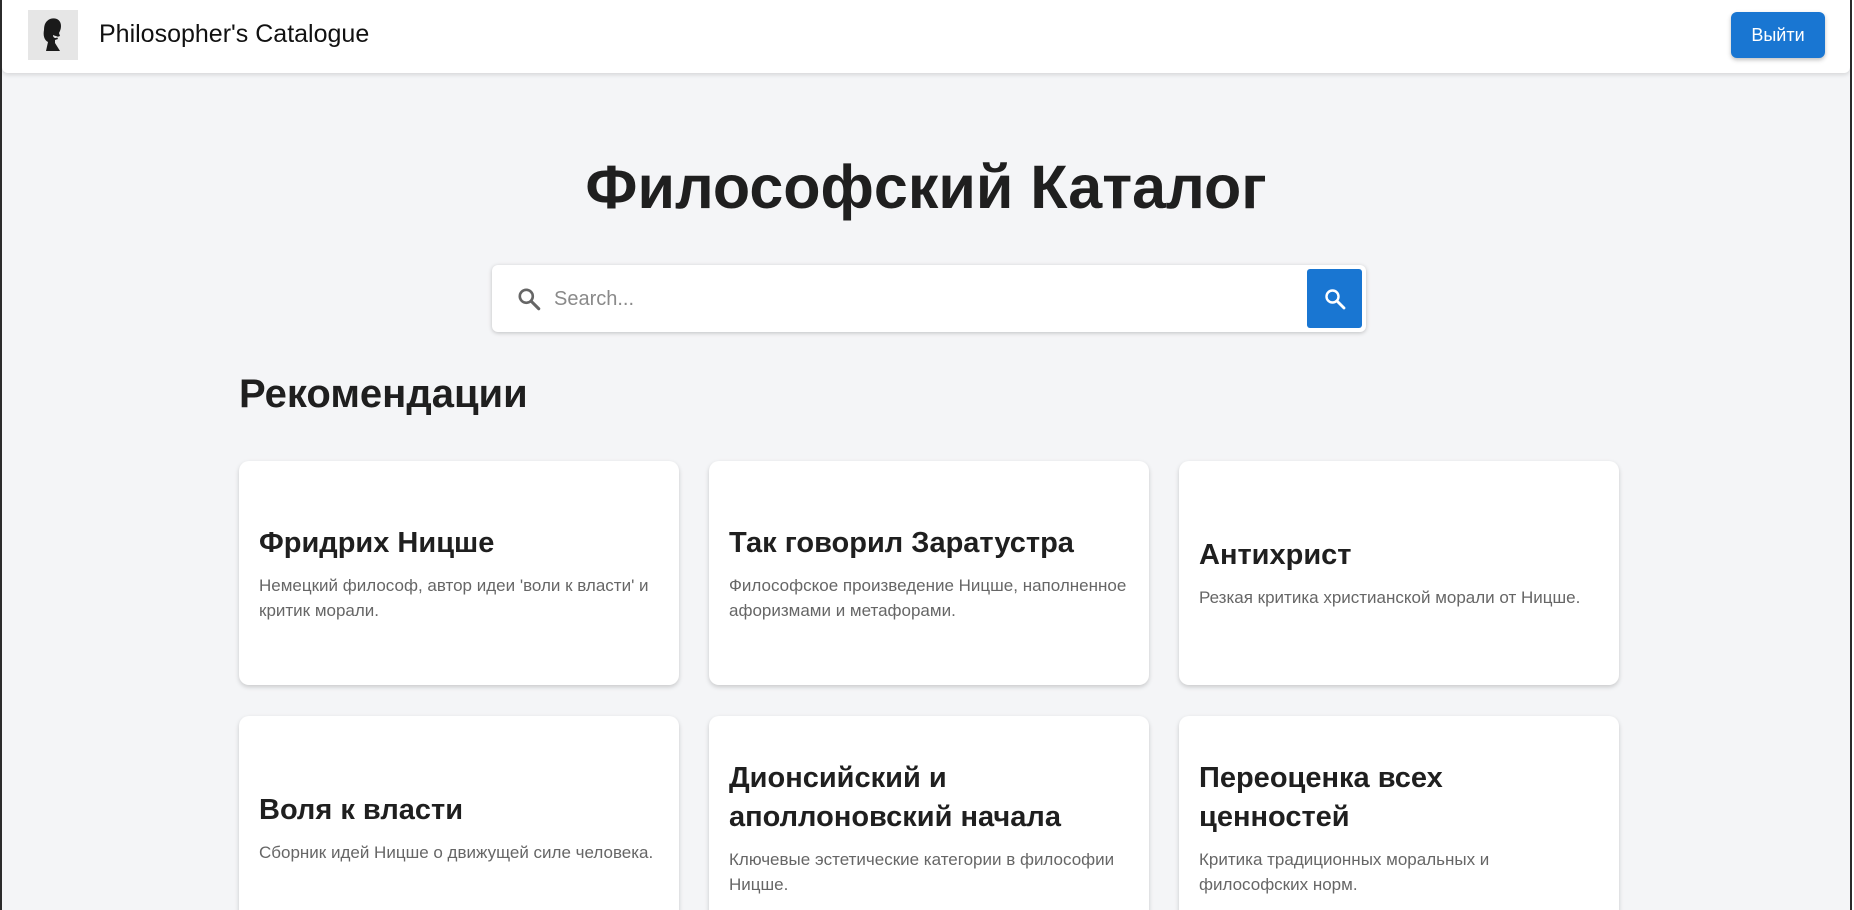 The height and width of the screenshot is (910, 1854). I want to click on app-logo, so click(53, 35).